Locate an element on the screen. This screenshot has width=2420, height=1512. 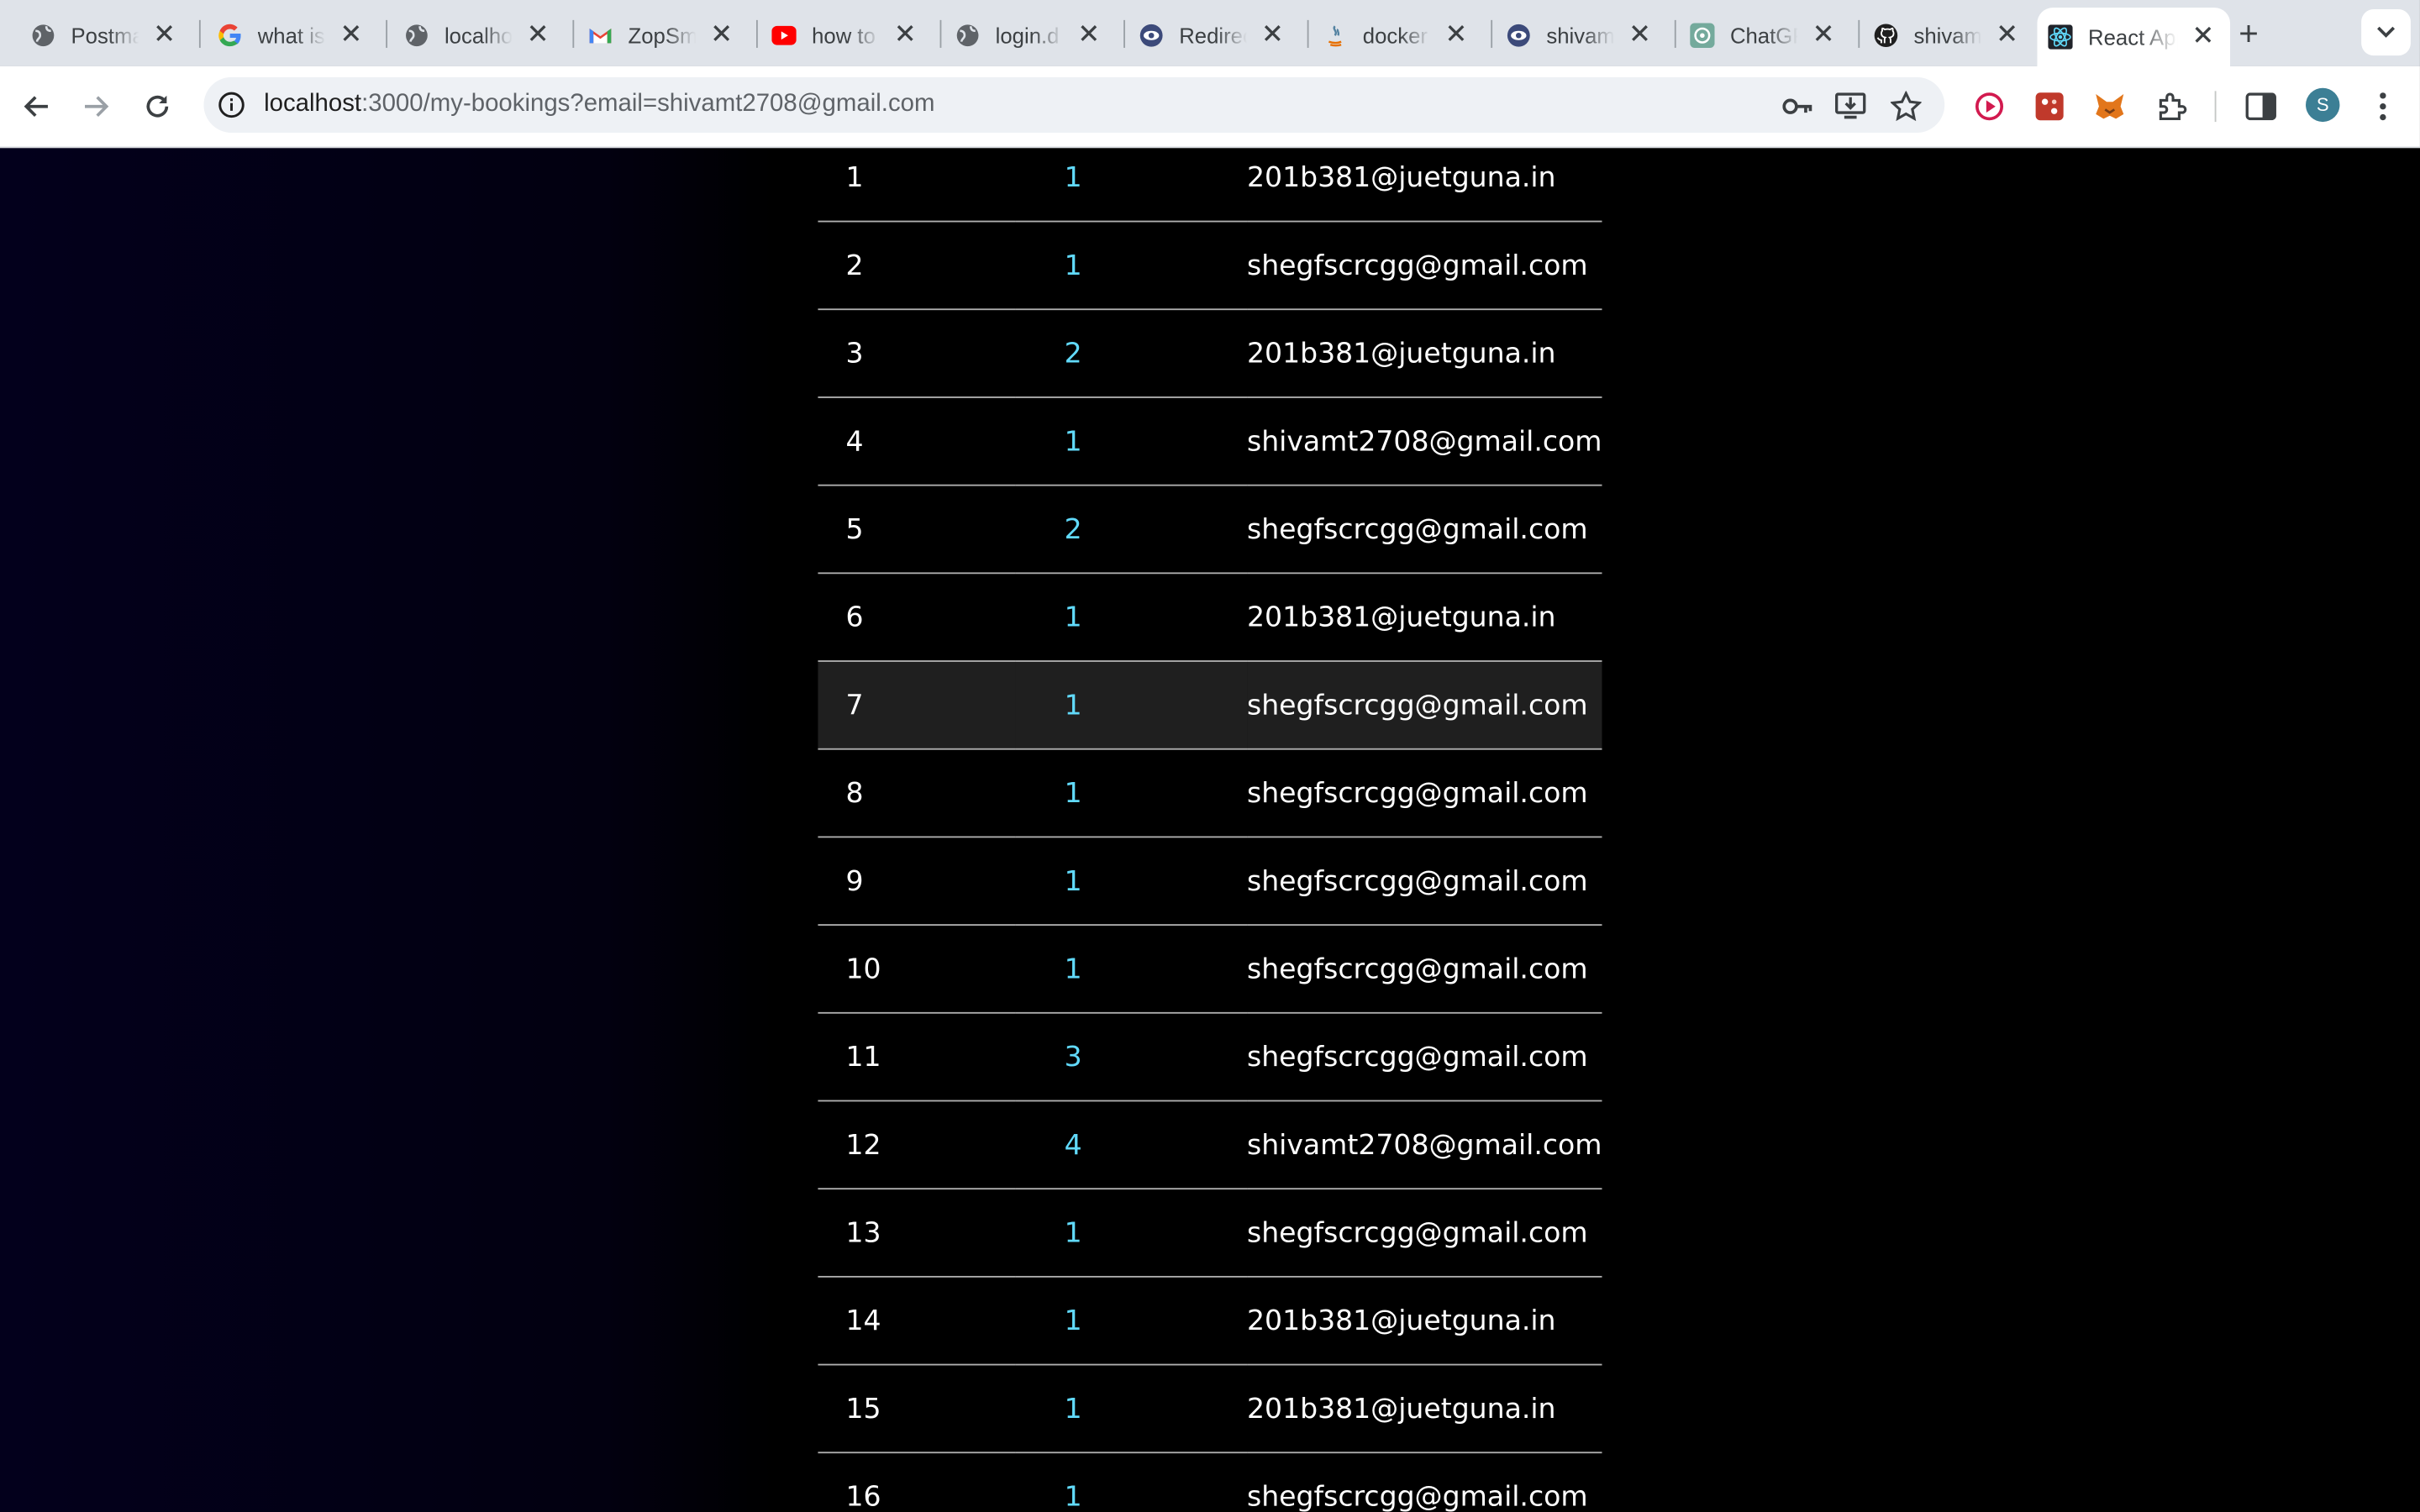
extensions-puzzle-icon is located at coordinates (2171, 106).